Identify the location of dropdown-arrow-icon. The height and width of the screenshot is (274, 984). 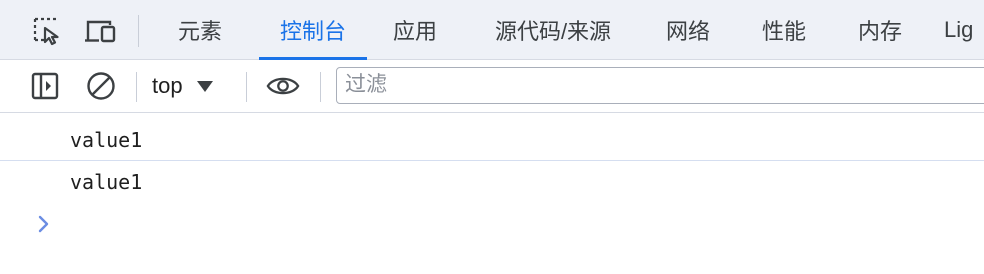
(204, 86).